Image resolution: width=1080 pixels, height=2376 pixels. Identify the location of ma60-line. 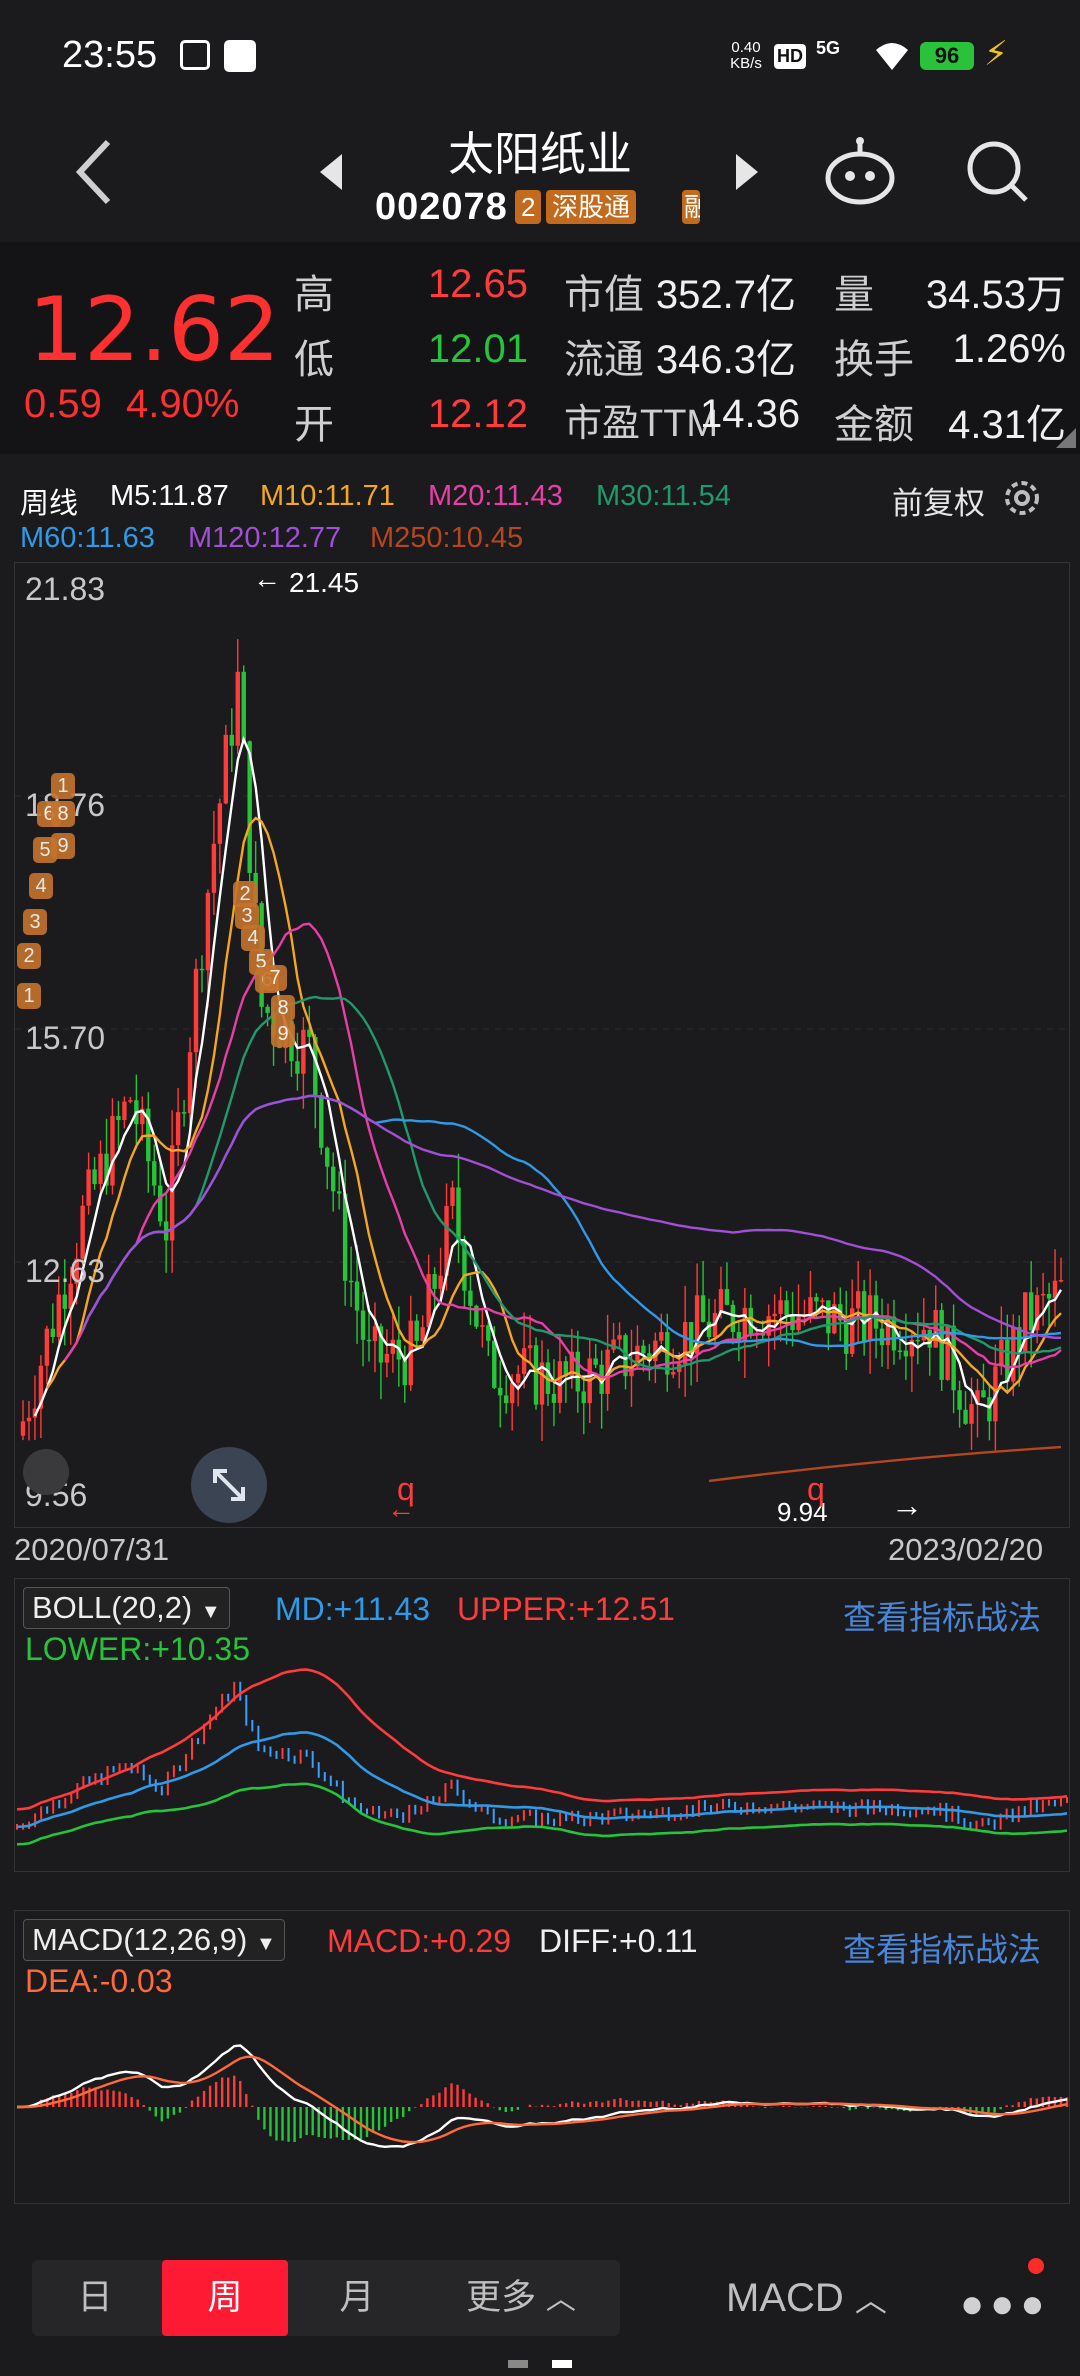
(571, 1221).